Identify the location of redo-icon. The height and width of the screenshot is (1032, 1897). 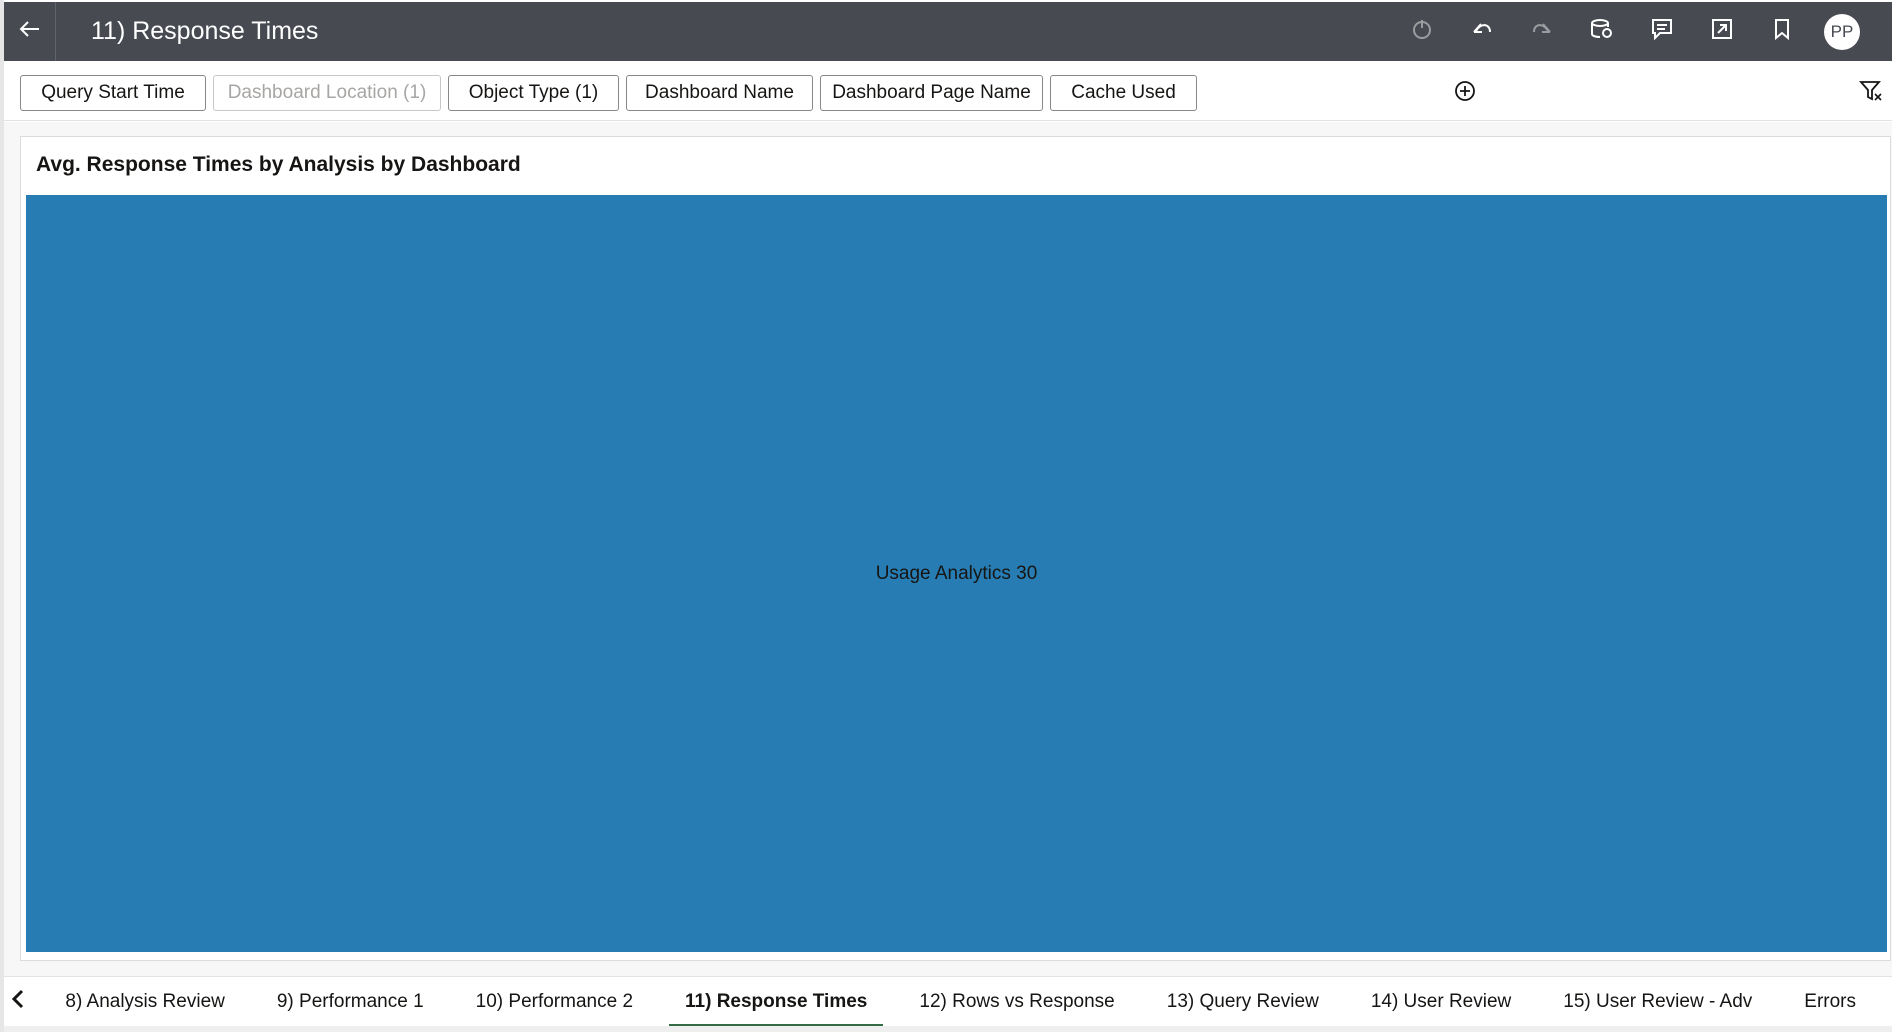
(1542, 31).